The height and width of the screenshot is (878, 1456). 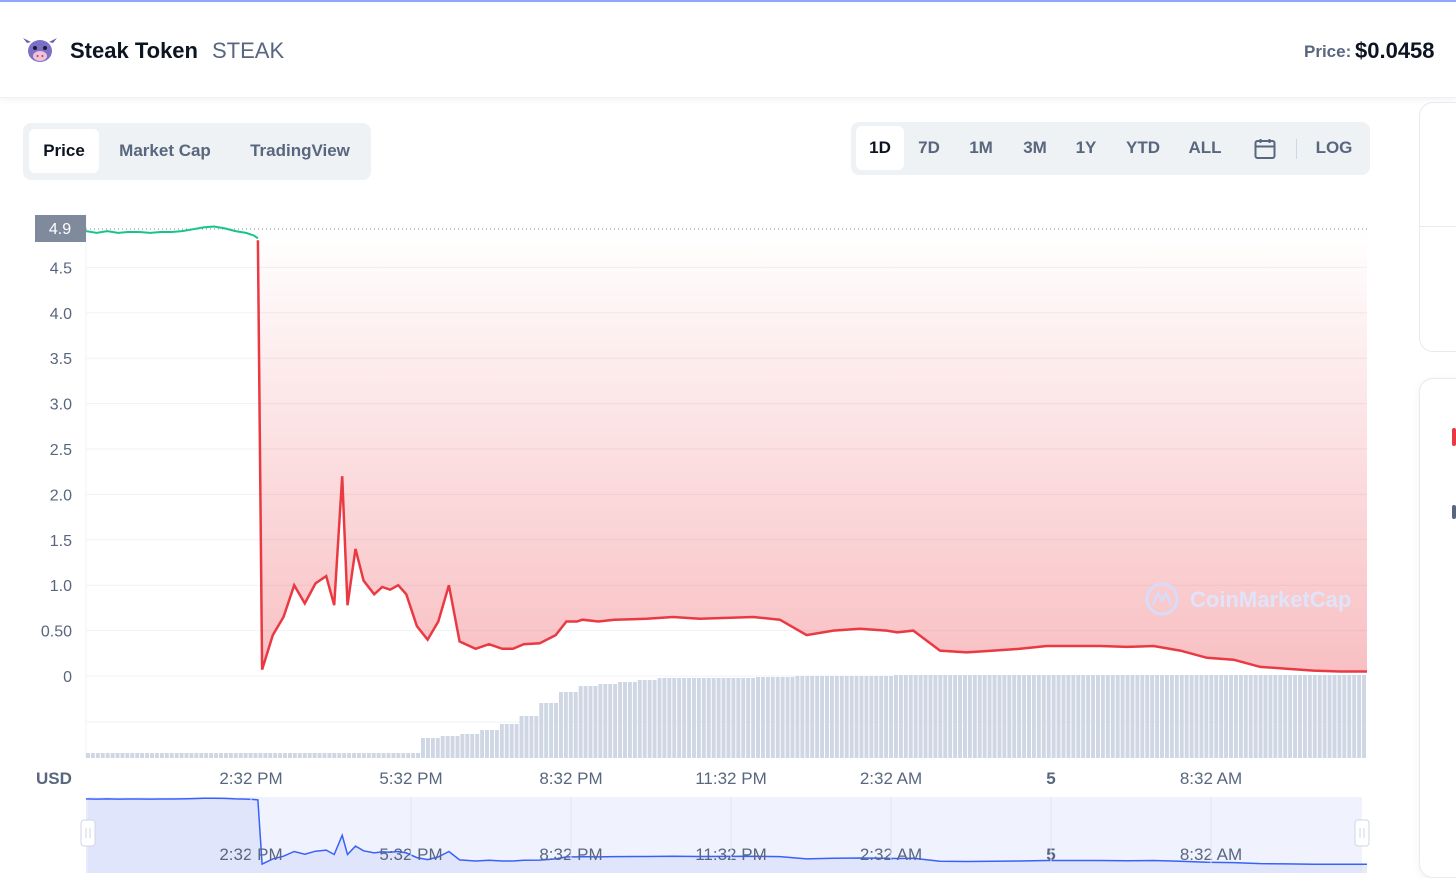 What do you see at coordinates (1050, 778) in the screenshot?
I see `x-tick-label: 5` at bounding box center [1050, 778].